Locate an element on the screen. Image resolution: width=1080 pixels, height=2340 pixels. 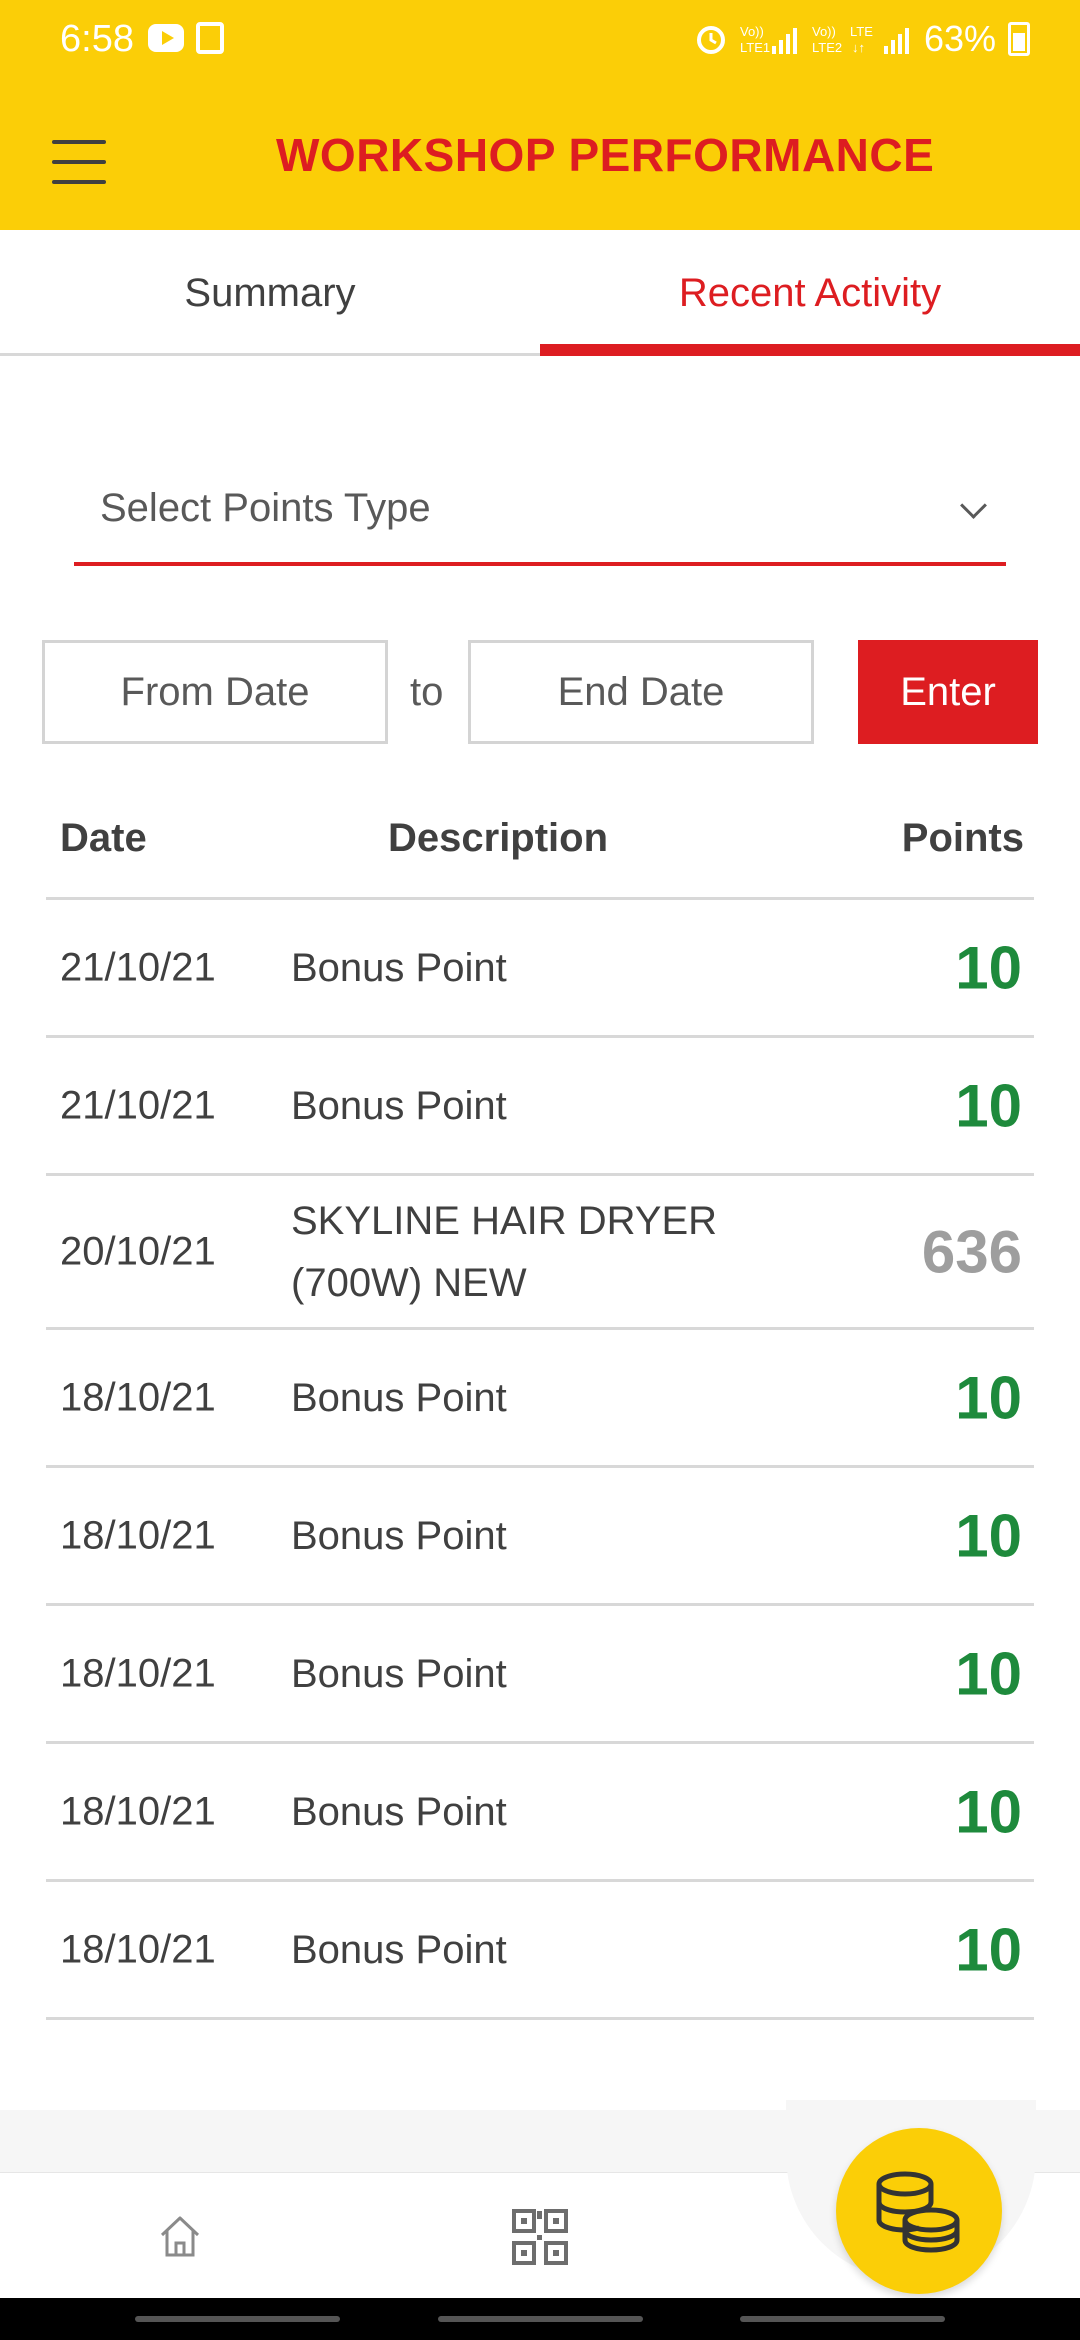
signal-sim1-icon: Vo)) LTE1 is located at coordinates (768, 39).